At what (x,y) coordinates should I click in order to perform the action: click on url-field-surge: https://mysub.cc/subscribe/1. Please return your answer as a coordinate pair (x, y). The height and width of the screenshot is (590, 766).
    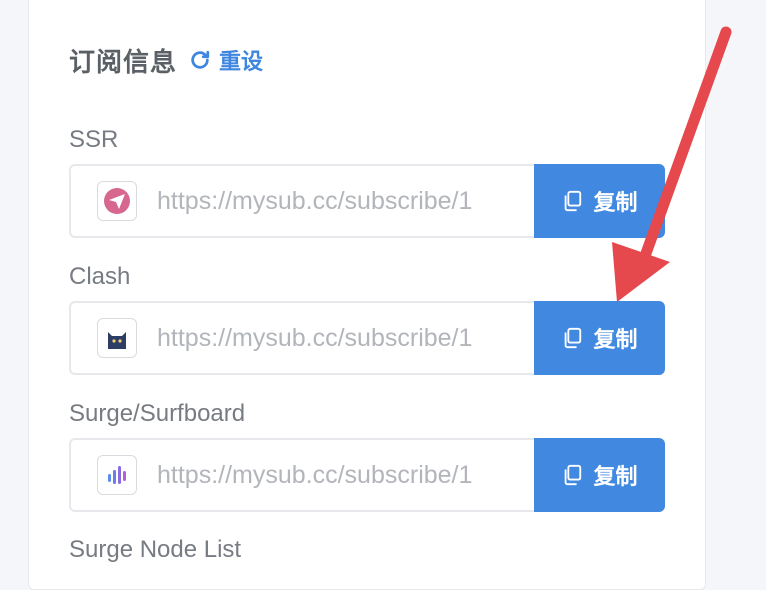
    Looking at the image, I should click on (301, 475).